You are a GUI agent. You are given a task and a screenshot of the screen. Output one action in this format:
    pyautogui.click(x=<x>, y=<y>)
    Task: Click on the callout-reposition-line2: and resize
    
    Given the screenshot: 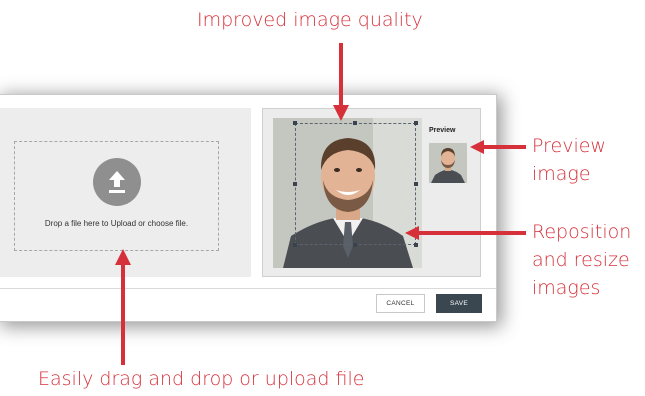 What is the action you would take?
    pyautogui.click(x=581, y=260)
    